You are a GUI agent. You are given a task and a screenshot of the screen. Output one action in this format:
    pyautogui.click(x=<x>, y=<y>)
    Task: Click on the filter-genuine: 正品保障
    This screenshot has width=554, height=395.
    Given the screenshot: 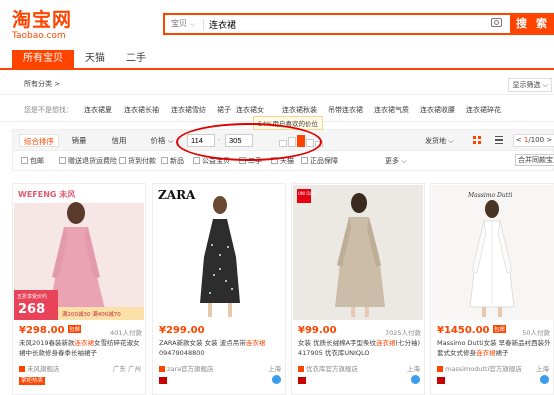 What is the action you would take?
    pyautogui.click(x=319, y=161)
    